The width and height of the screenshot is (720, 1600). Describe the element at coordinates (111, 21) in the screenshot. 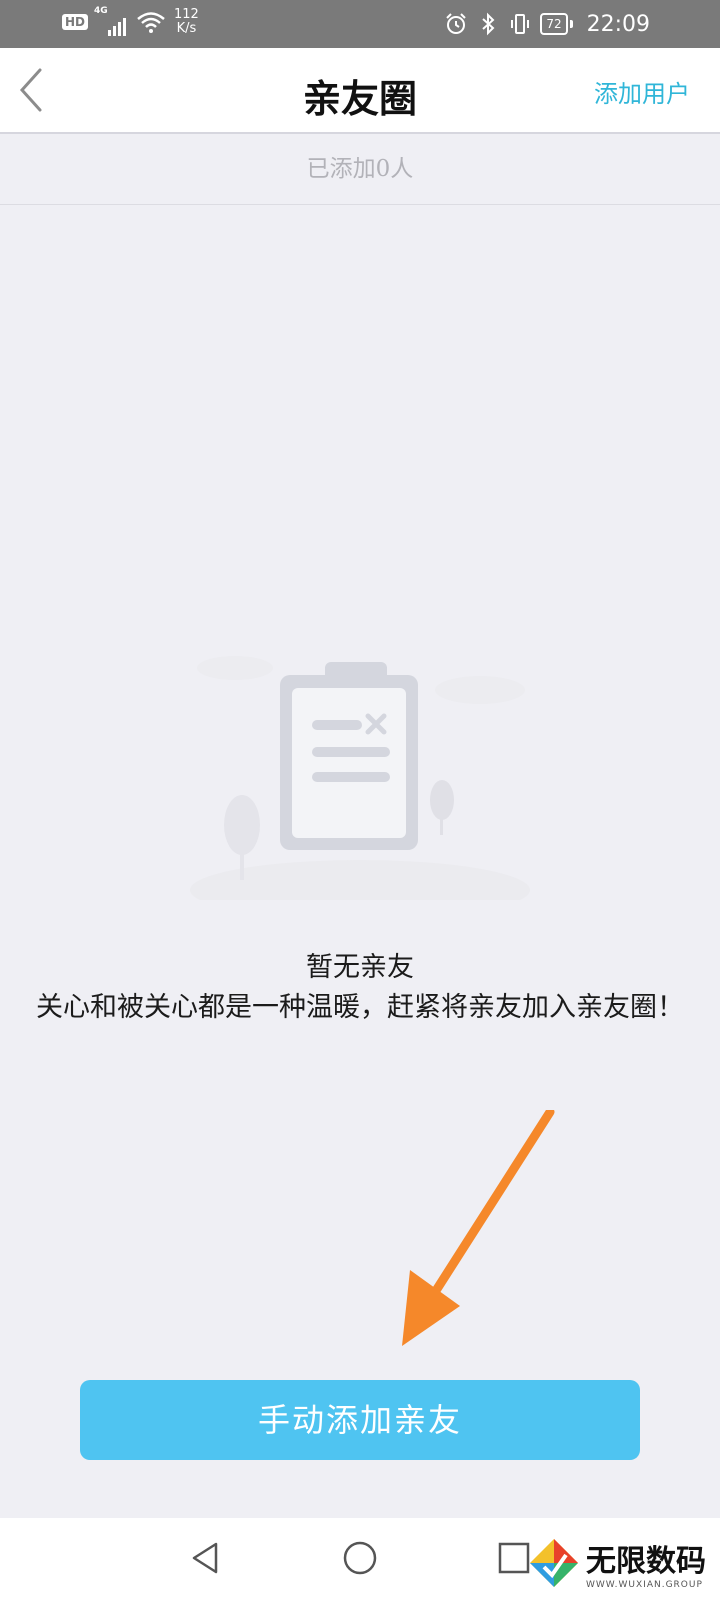

I see `cellular-signal-icon: 4G` at that location.